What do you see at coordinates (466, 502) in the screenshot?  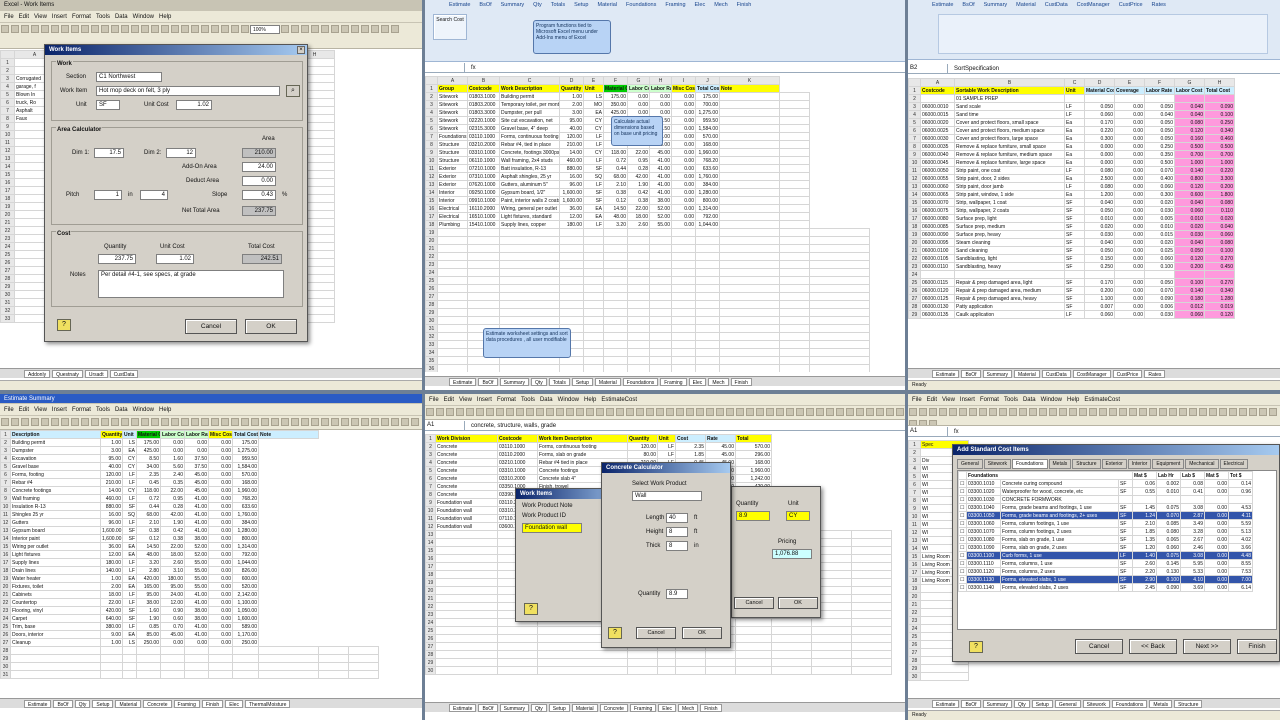 I see `cell: Foundation wall` at bounding box center [466, 502].